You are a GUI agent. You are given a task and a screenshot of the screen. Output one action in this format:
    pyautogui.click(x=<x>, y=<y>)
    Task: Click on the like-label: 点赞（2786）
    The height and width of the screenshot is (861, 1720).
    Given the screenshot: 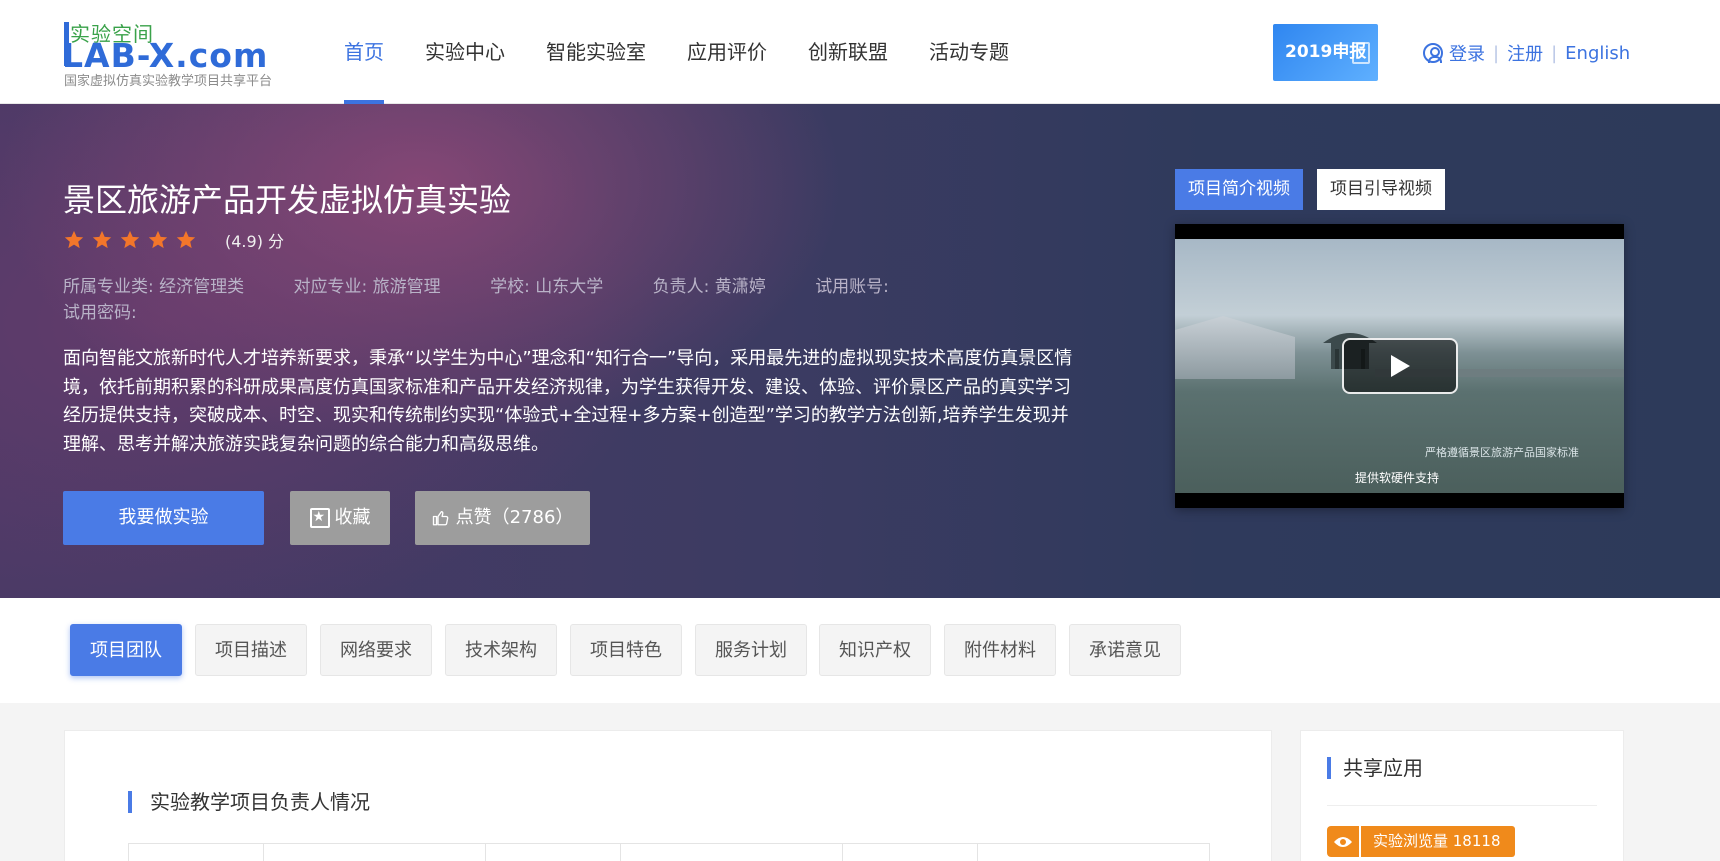 What is the action you would take?
    pyautogui.click(x=514, y=517)
    